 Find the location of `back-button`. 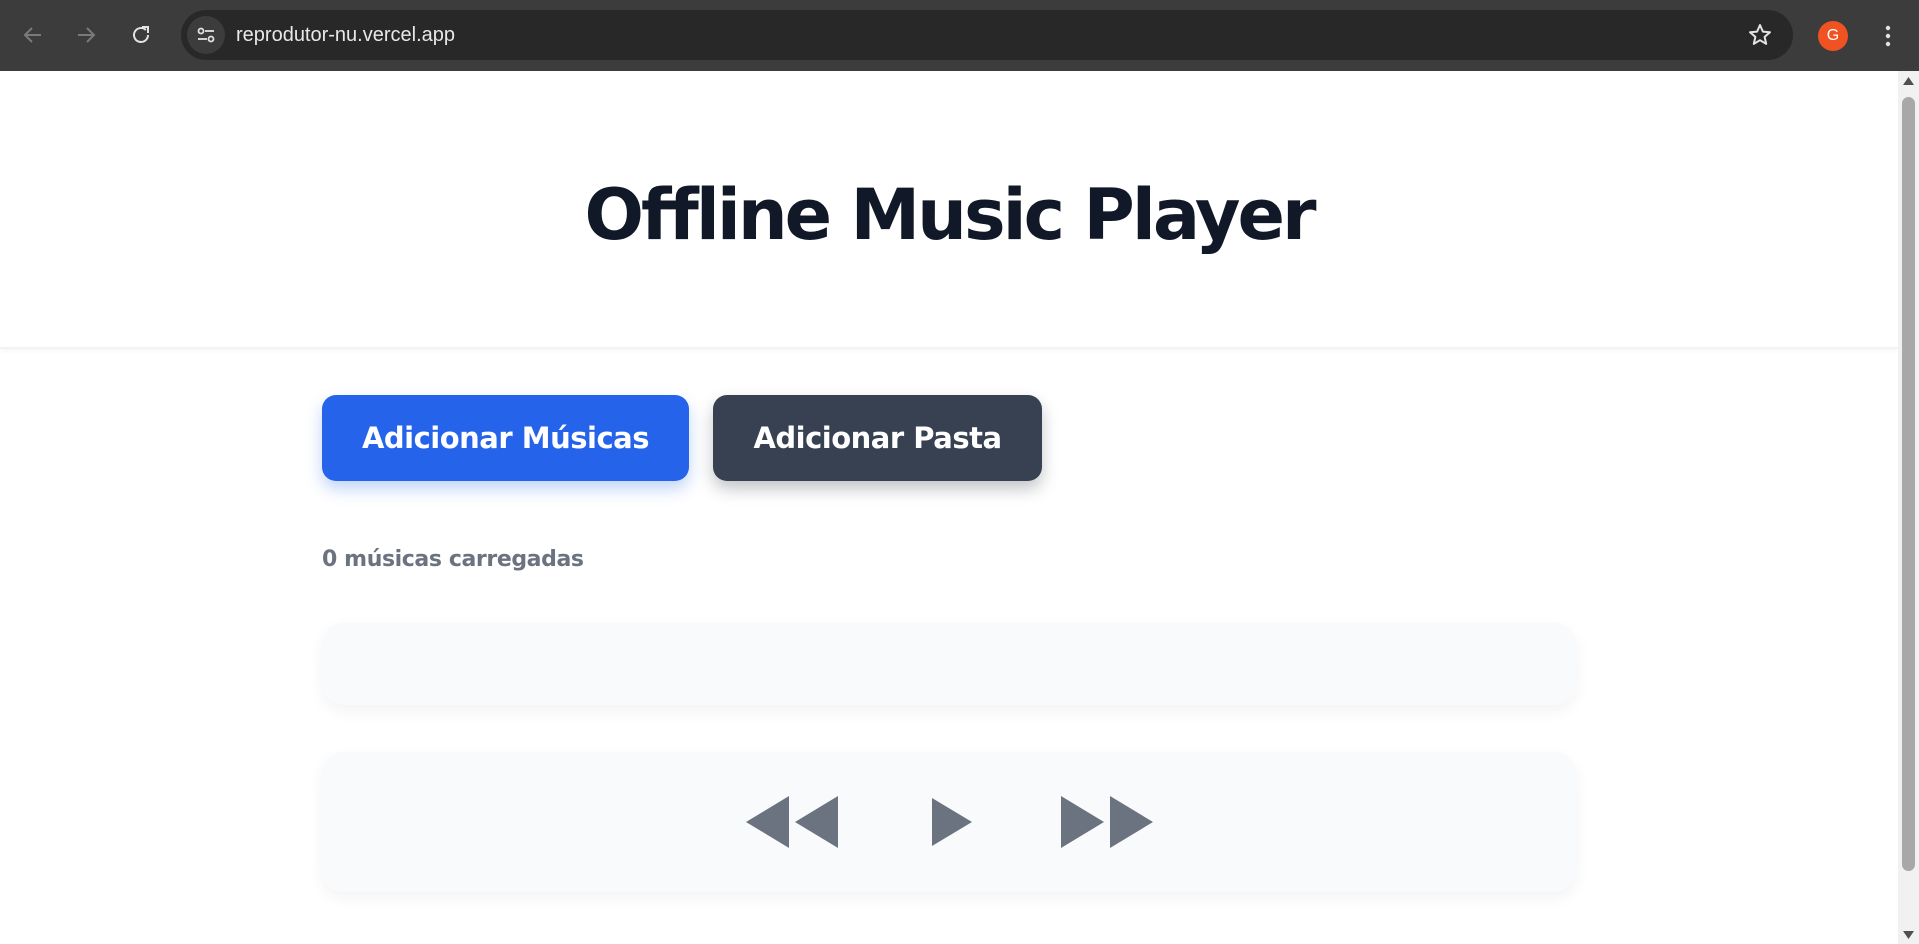

back-button is located at coordinates (33, 35).